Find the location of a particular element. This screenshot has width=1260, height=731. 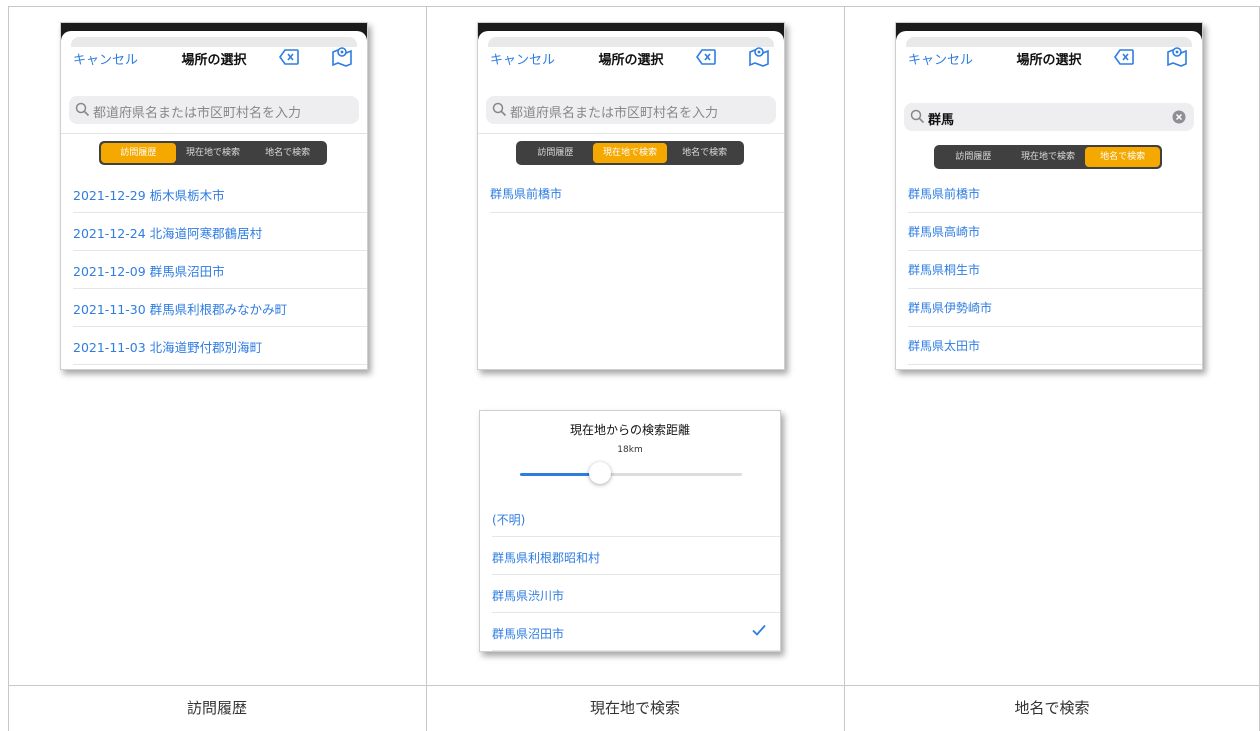

list-item: 群馬県伊勢崎市 is located at coordinates (1055, 308).